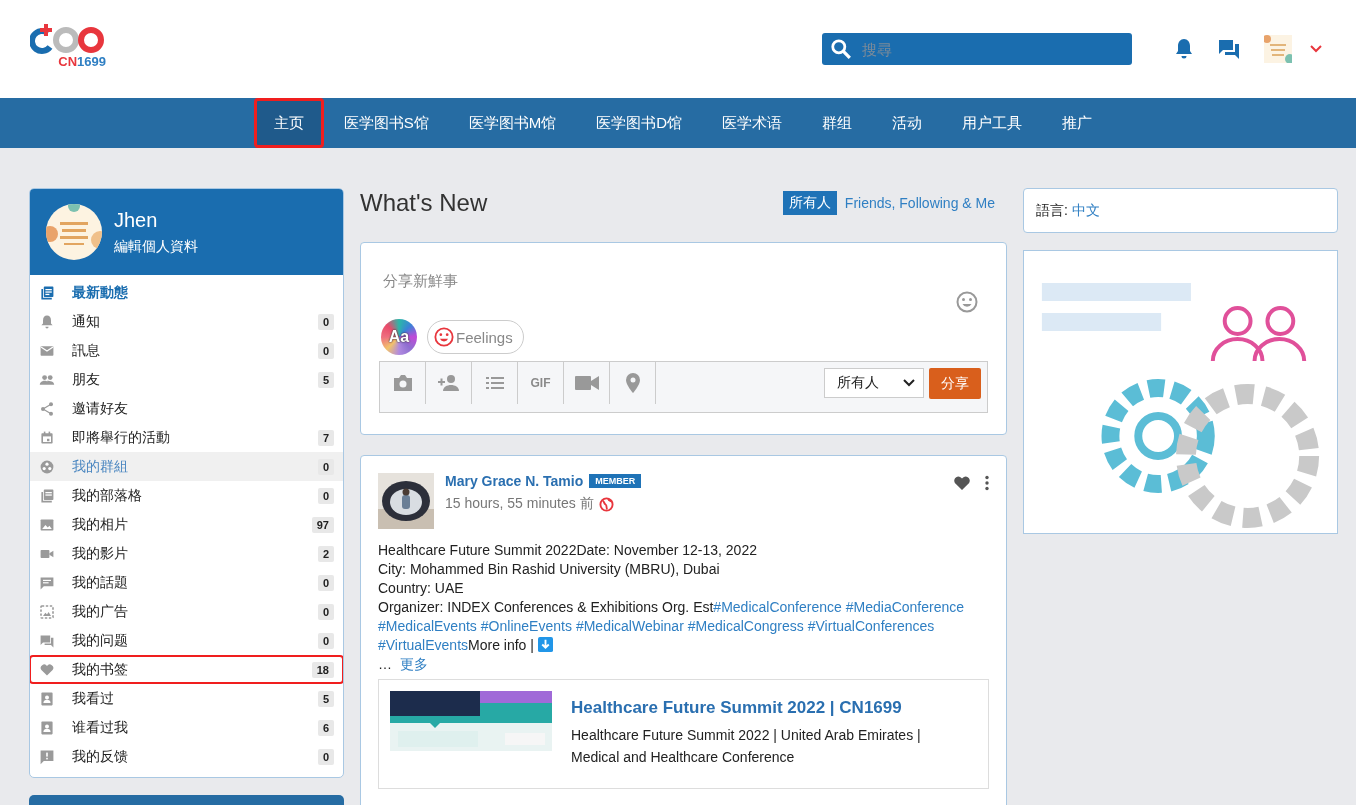 The width and height of the screenshot is (1356, 805). What do you see at coordinates (136, 220) in the screenshot?
I see `profile-name: Jhen` at bounding box center [136, 220].